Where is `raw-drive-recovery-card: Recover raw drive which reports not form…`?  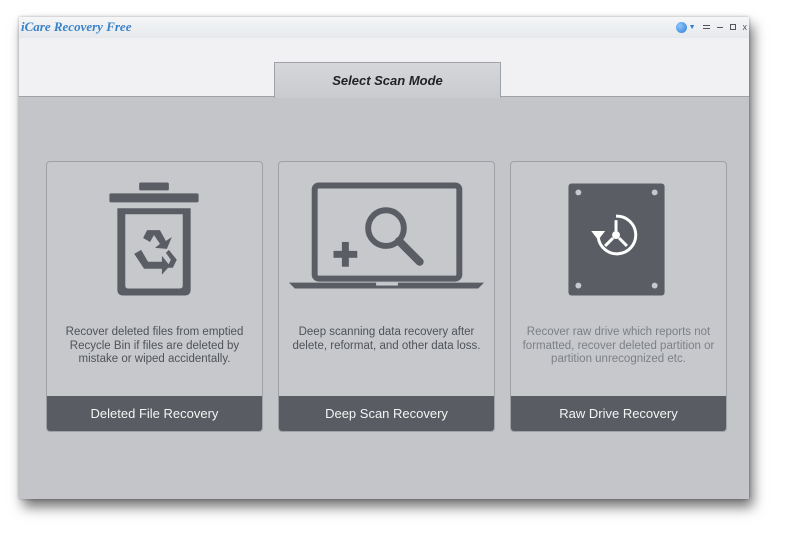 raw-drive-recovery-card: Recover raw drive which reports not form… is located at coordinates (618, 296).